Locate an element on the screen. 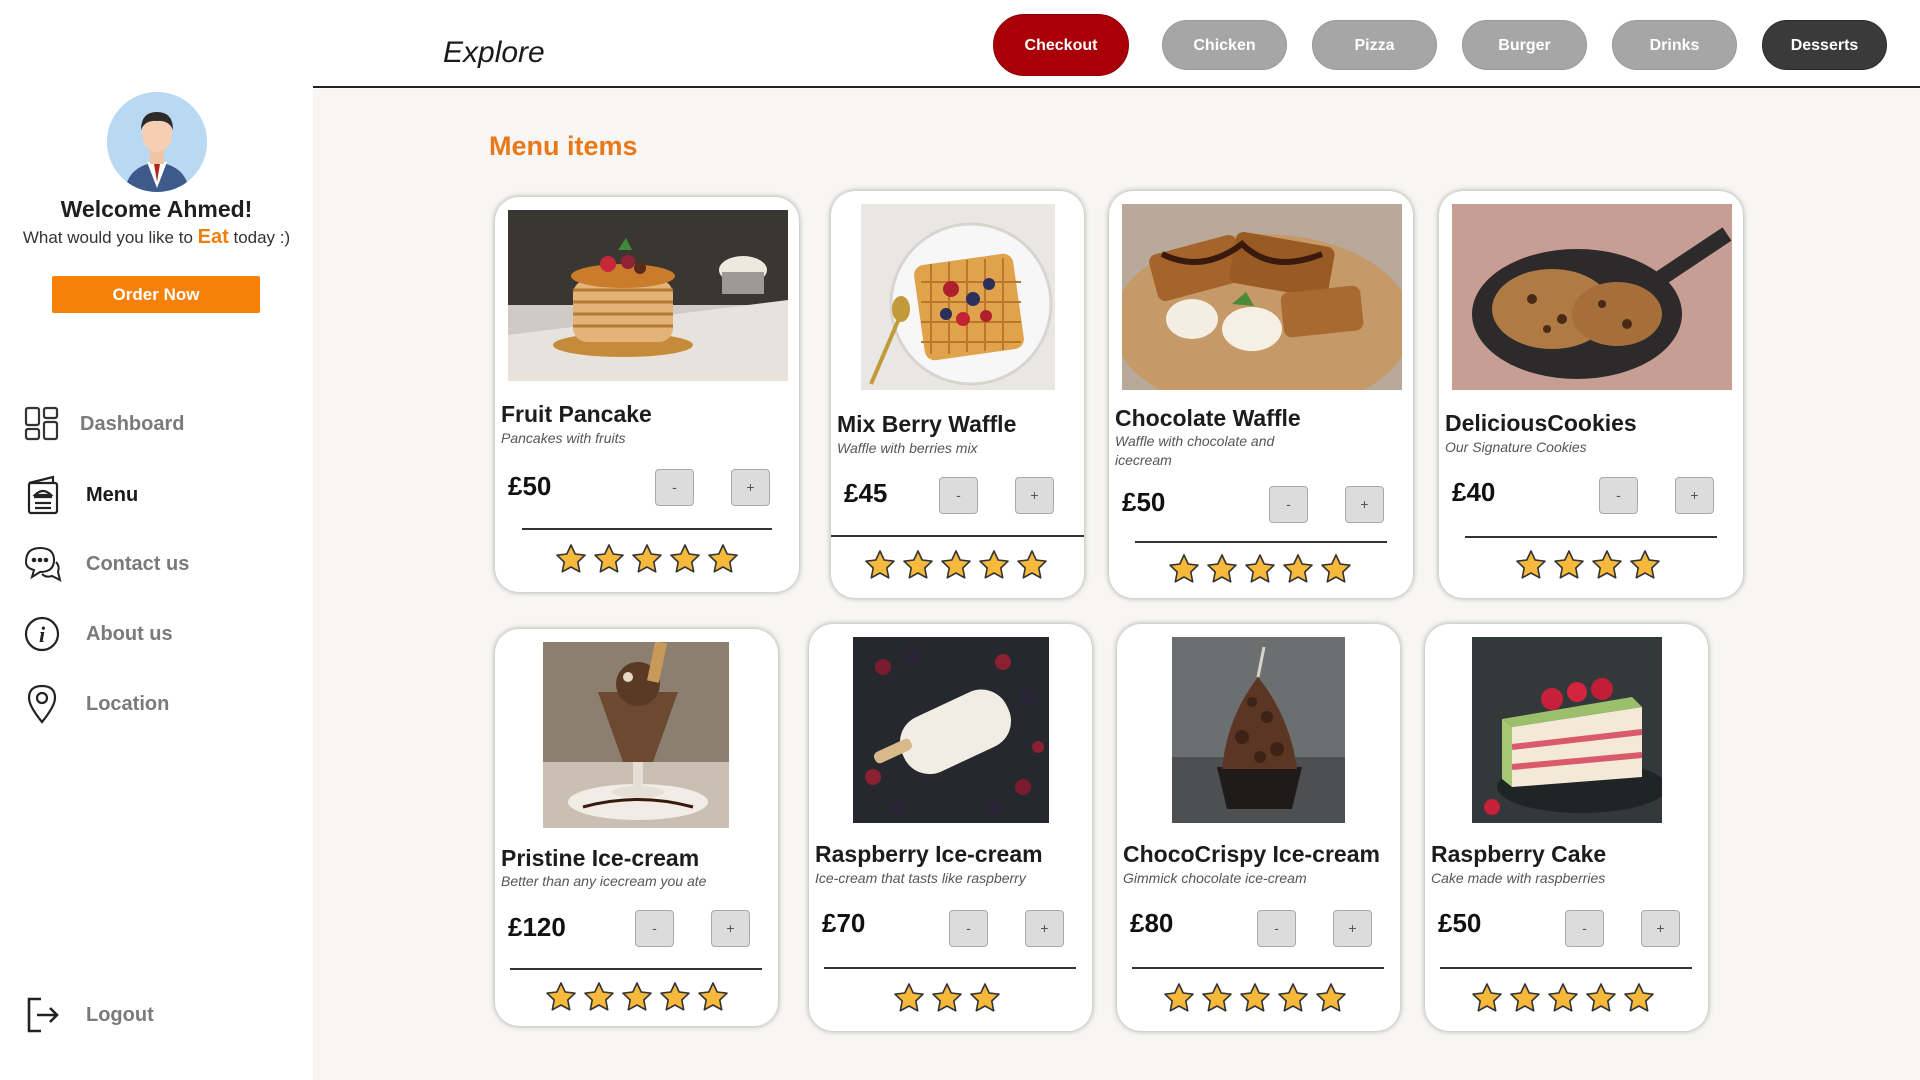  sidebar-item-label: Dashboard is located at coordinates (132, 423).